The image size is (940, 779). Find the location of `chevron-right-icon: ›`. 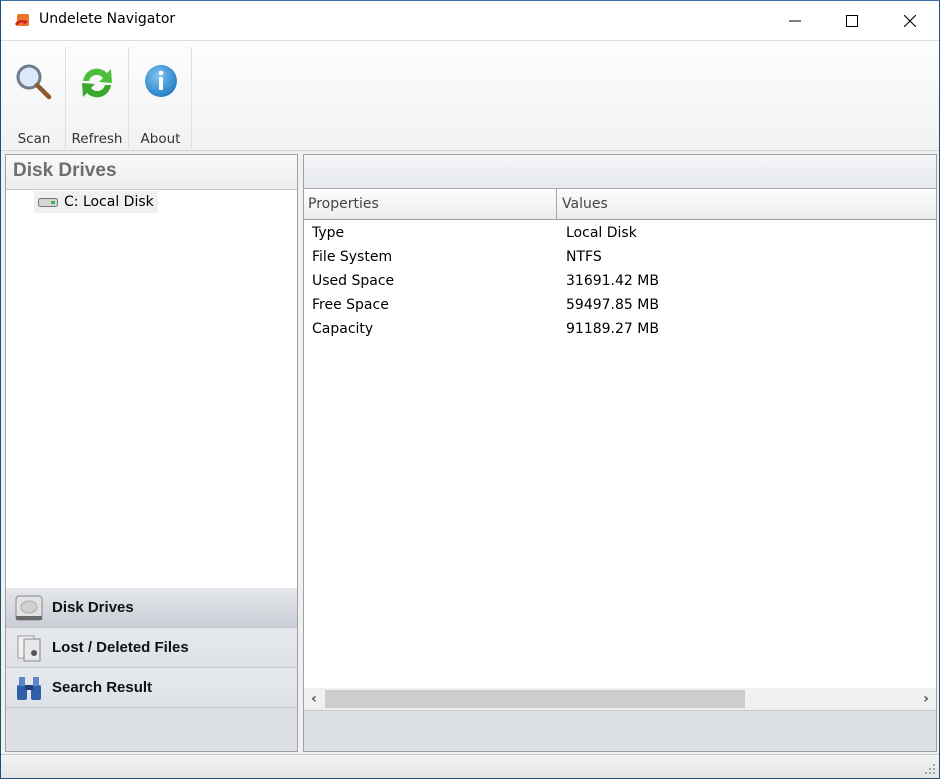

chevron-right-icon: › is located at coordinates (926, 699).